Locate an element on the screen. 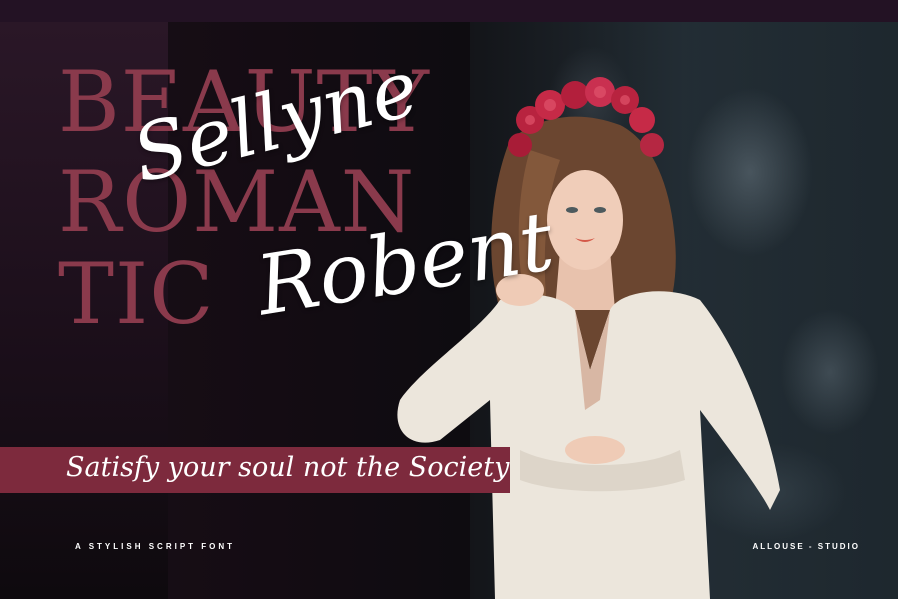 Image resolution: width=898 pixels, height=599 pixels. model-hand-waist is located at coordinates (595, 450).